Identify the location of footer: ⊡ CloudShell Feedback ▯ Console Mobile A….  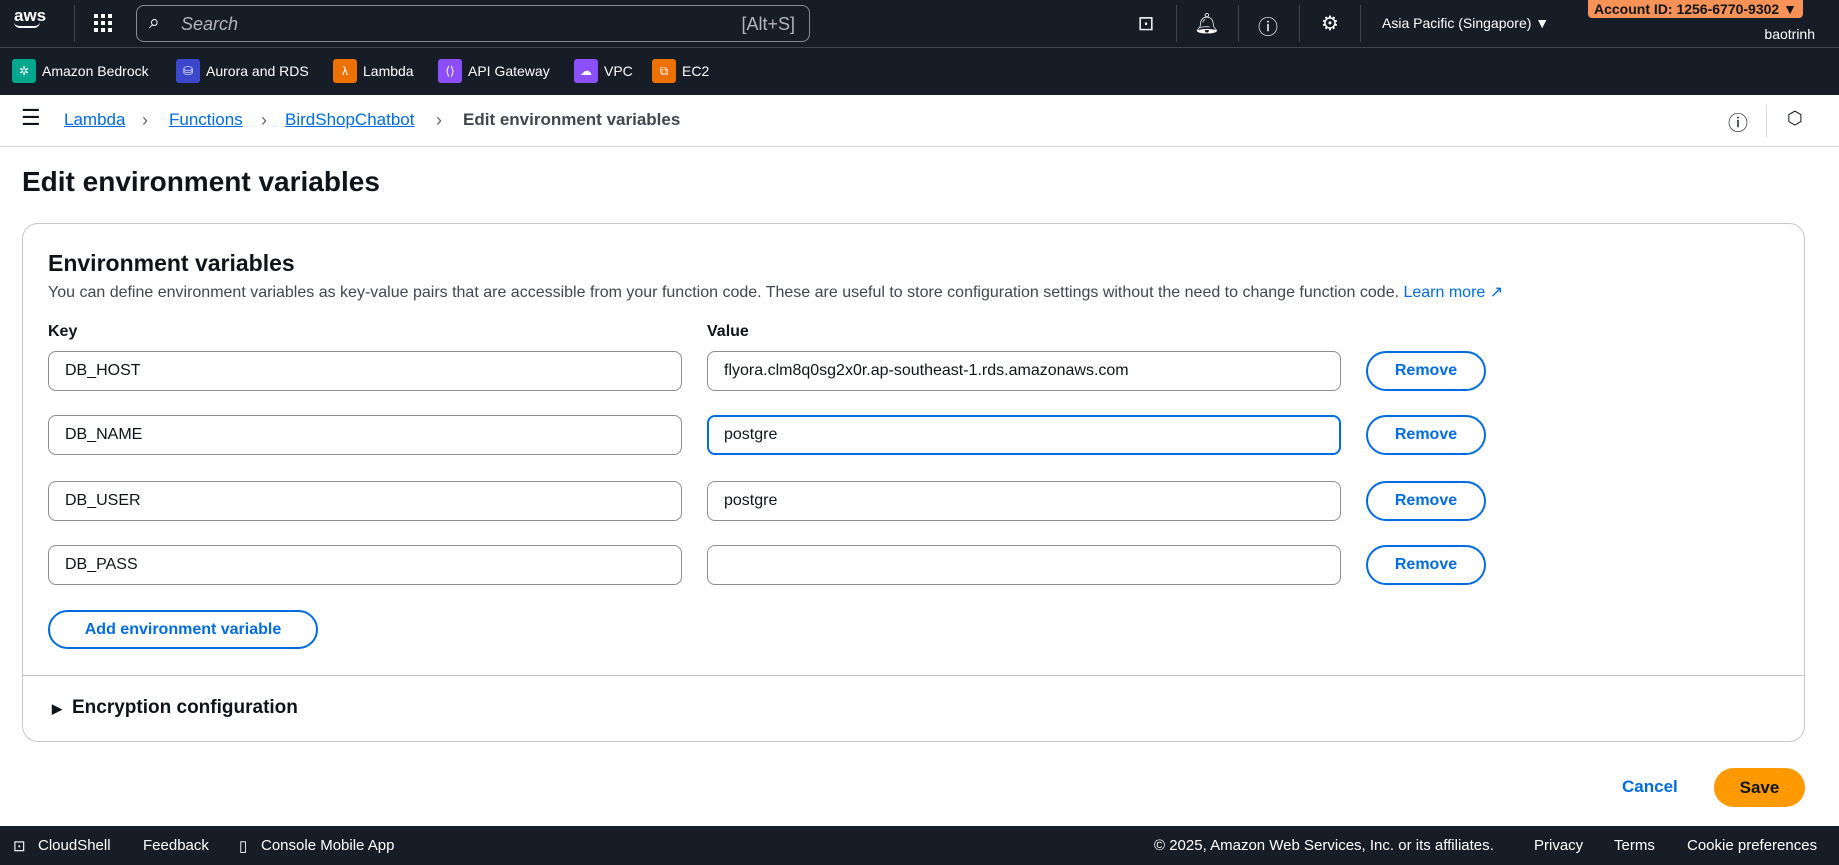
(919, 845).